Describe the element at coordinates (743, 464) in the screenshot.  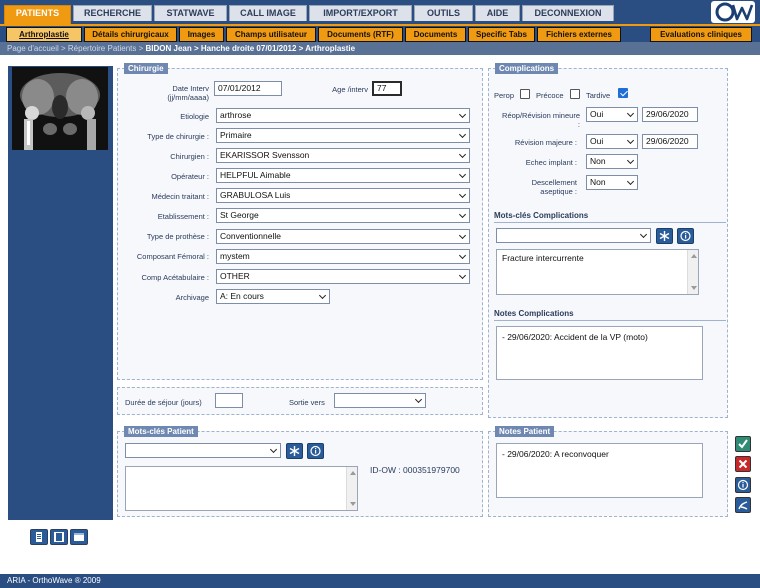
I see `cancel-button` at that location.